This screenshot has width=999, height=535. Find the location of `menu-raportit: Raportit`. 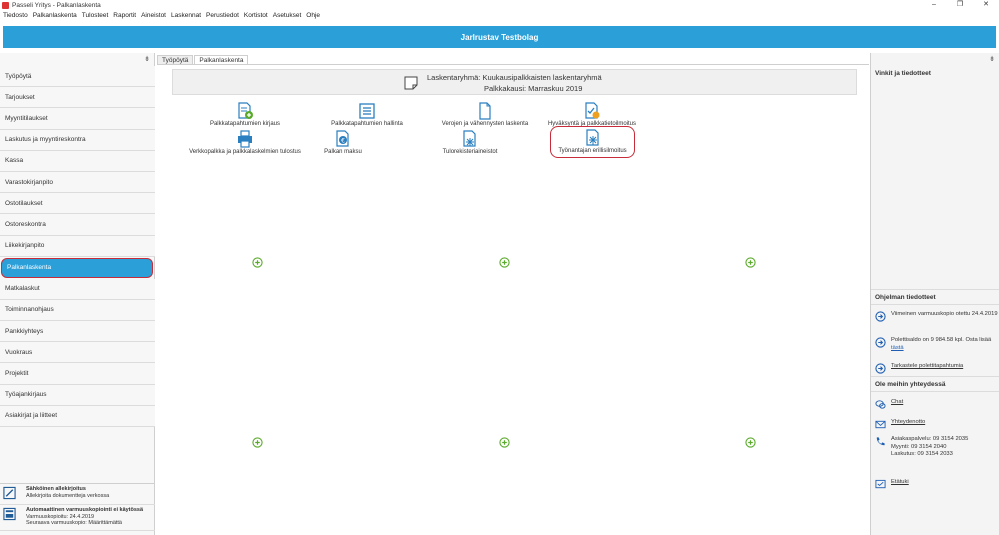

menu-raportit: Raportit is located at coordinates (124, 15).